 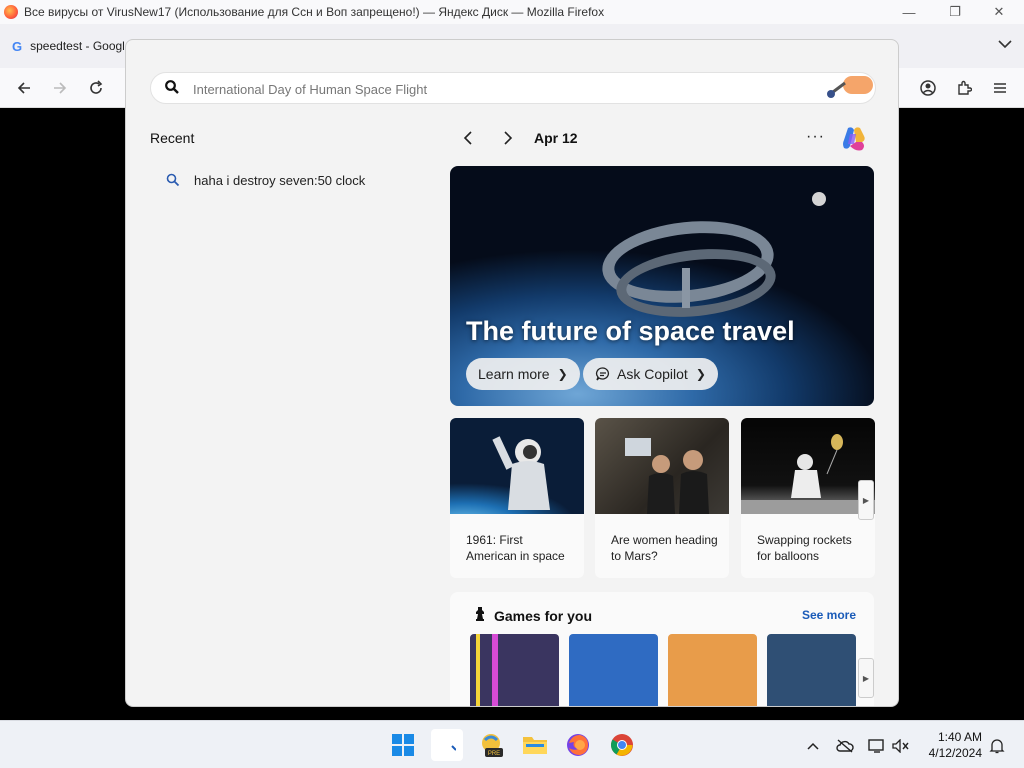 I want to click on show-hidden-icons-chevron-icon, so click(x=813, y=746).